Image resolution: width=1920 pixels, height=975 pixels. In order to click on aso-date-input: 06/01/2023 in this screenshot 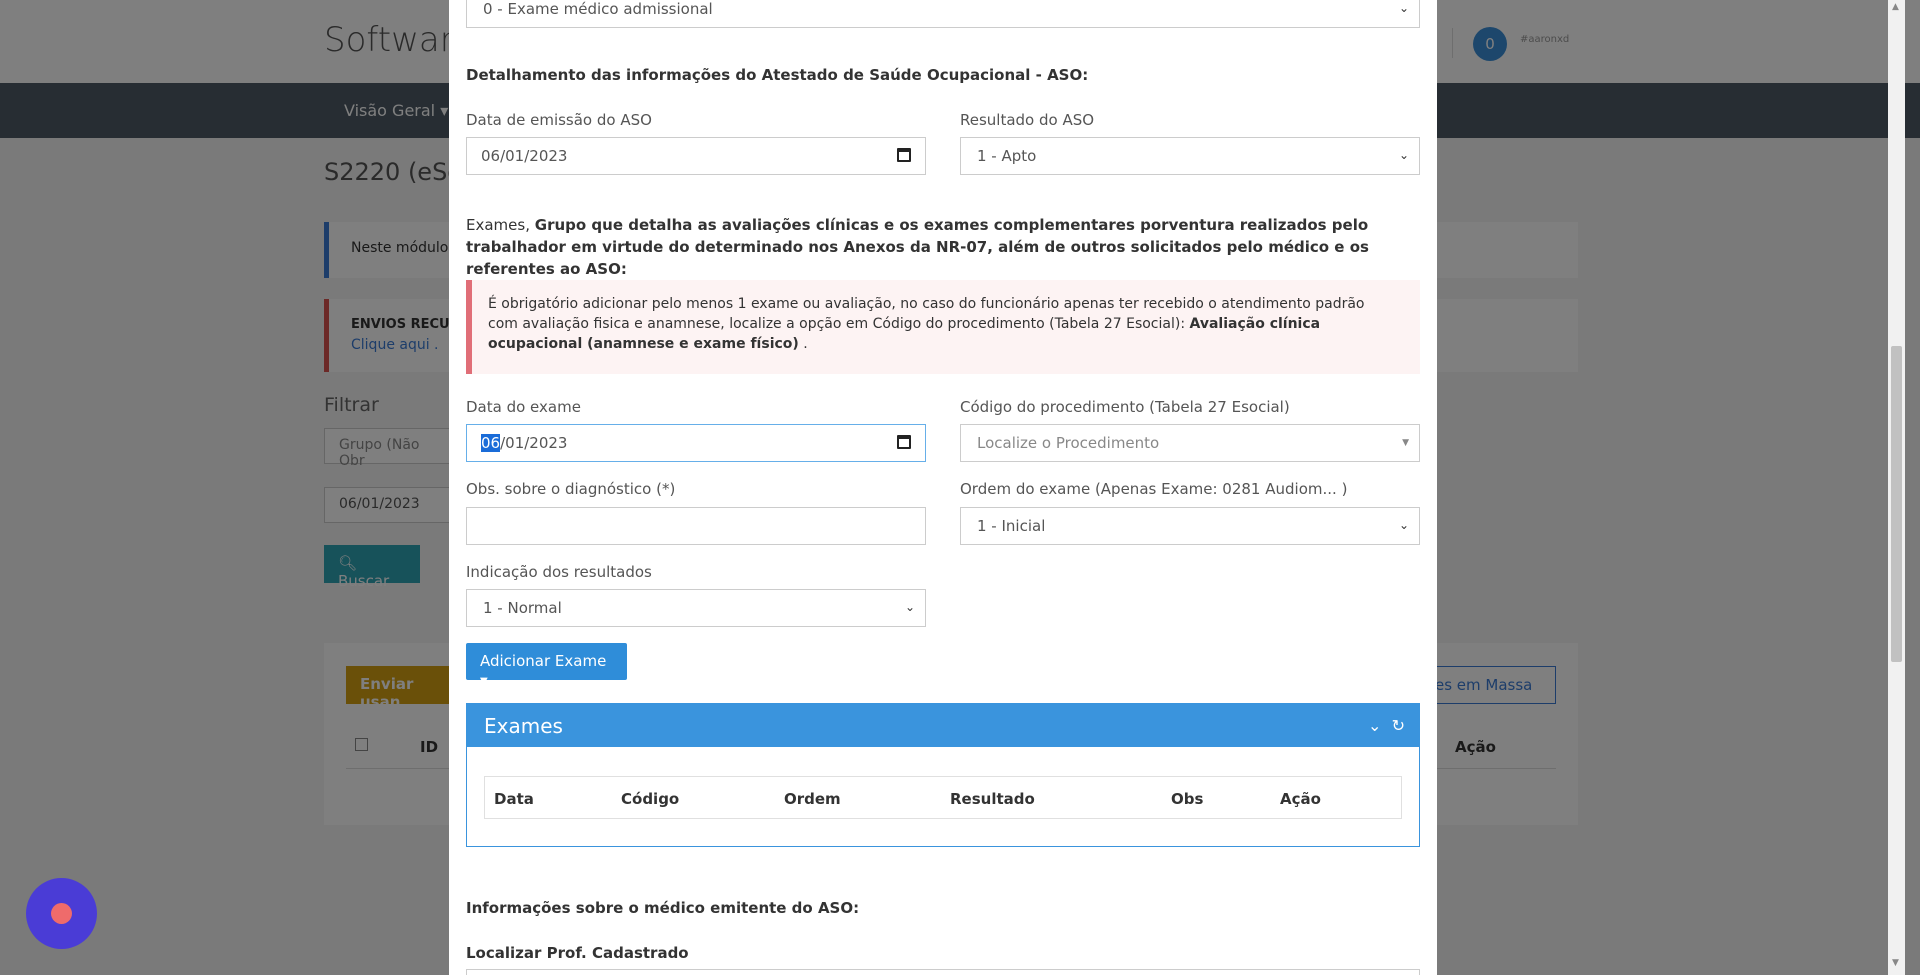, I will do `click(696, 156)`.